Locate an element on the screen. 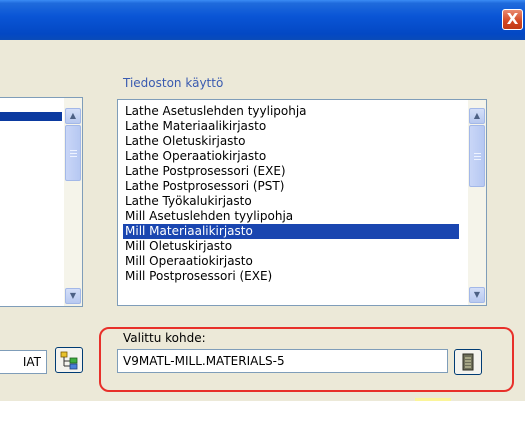 The image size is (525, 423). divider is located at coordinates (262, 402).